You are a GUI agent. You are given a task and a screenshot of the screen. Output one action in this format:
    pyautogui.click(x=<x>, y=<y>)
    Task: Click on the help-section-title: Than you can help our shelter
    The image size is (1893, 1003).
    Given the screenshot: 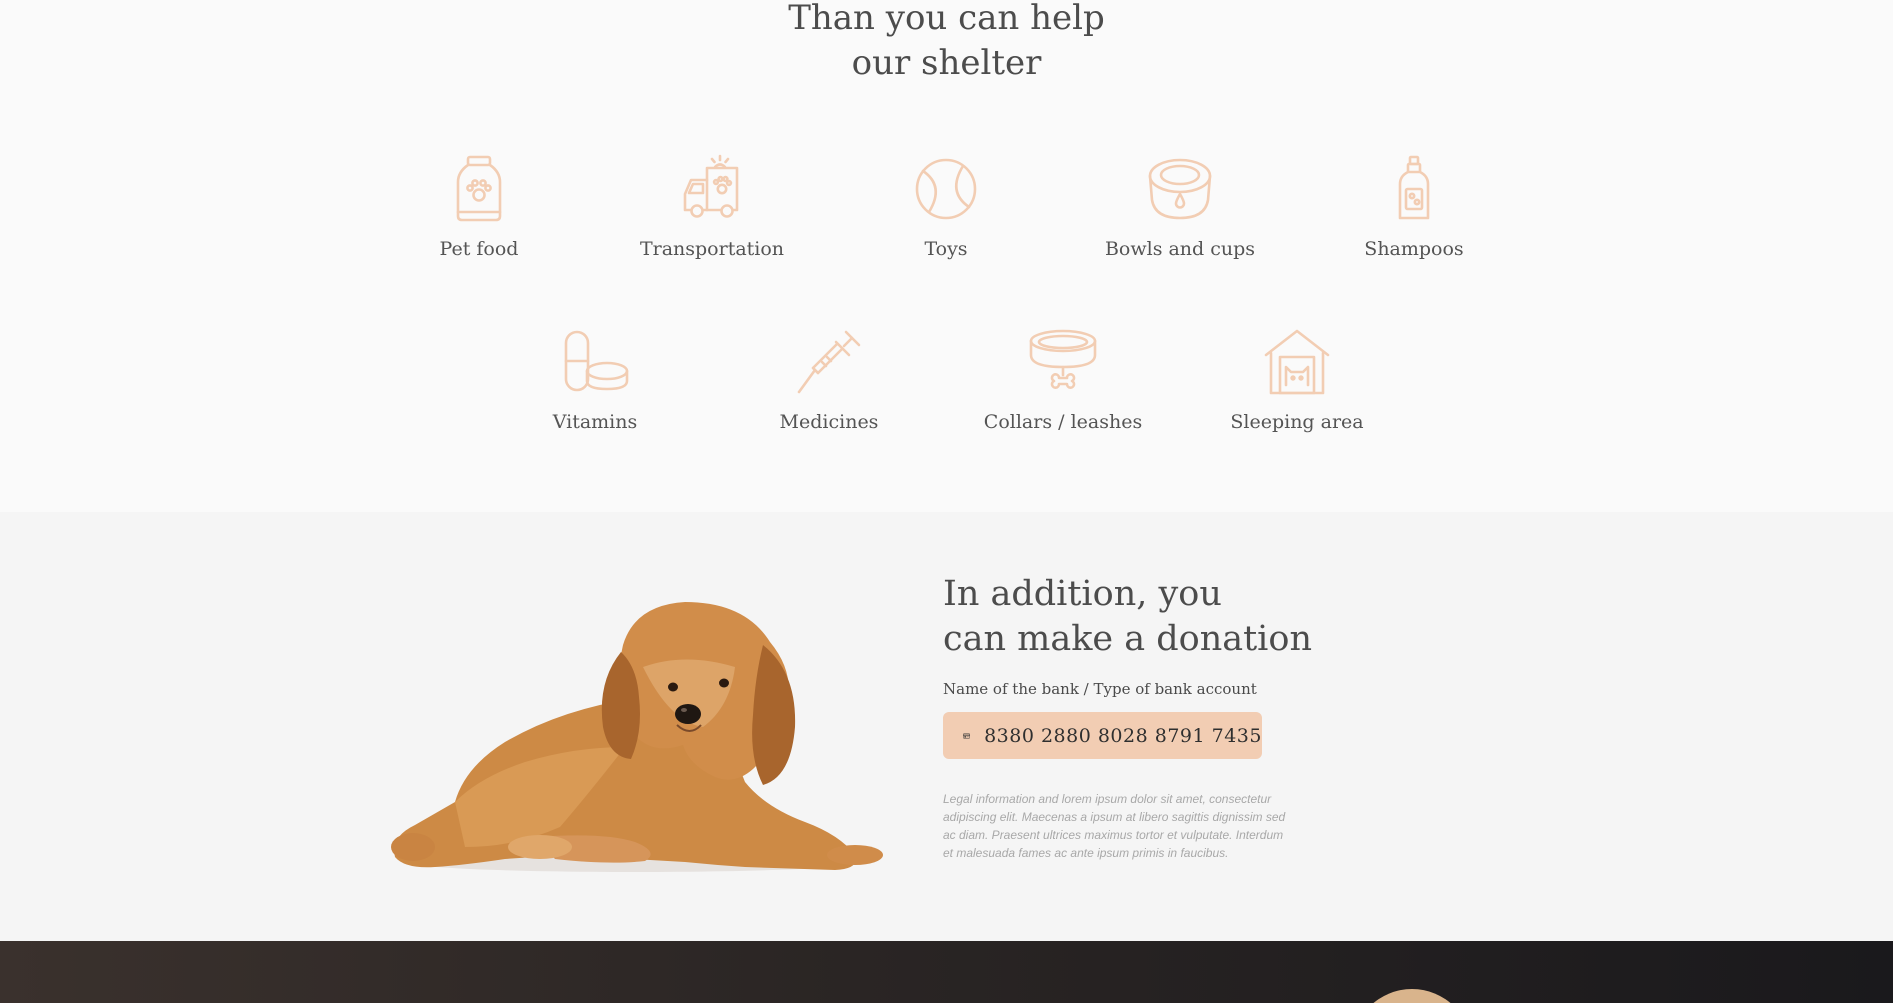 What is the action you would take?
    pyautogui.click(x=946, y=43)
    